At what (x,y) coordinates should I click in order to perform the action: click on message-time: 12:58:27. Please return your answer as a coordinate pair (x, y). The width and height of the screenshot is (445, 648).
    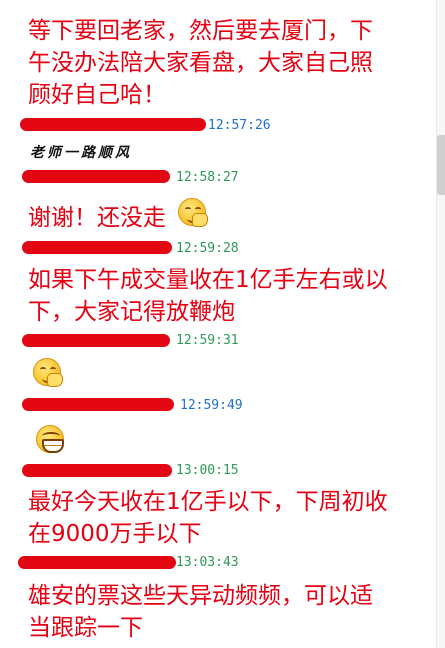
    Looking at the image, I should click on (207, 177).